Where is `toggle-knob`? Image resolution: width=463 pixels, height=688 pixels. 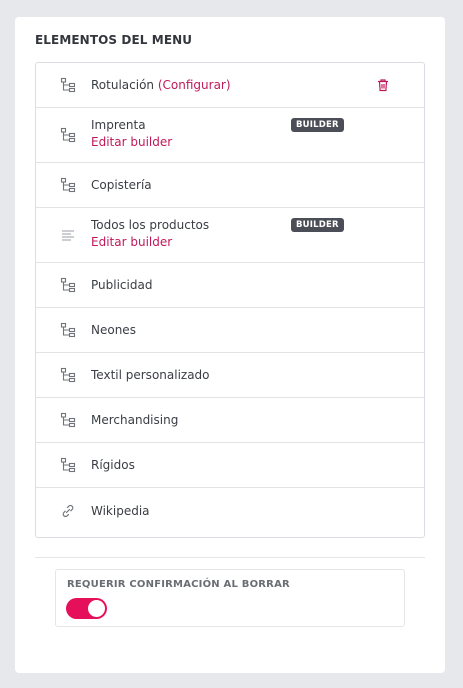 toggle-knob is located at coordinates (96, 608).